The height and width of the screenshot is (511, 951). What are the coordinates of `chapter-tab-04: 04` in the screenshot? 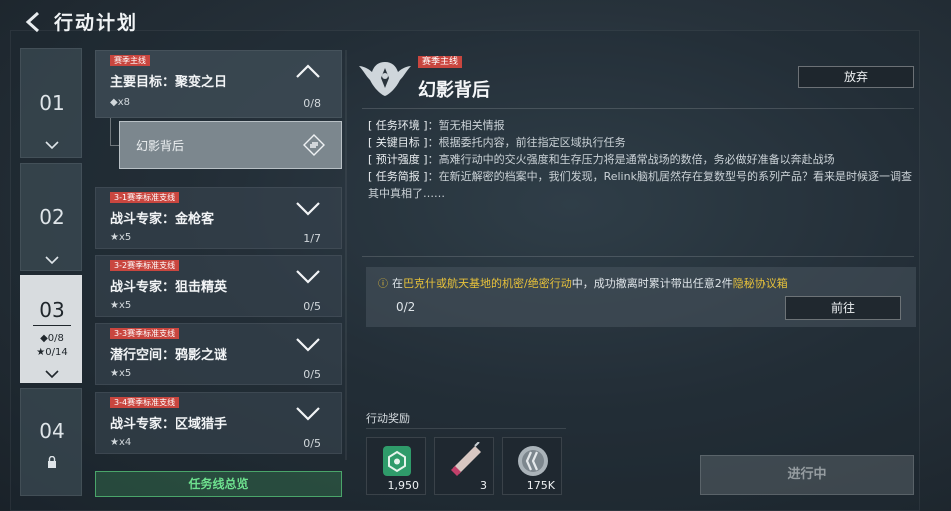 It's located at (51, 442).